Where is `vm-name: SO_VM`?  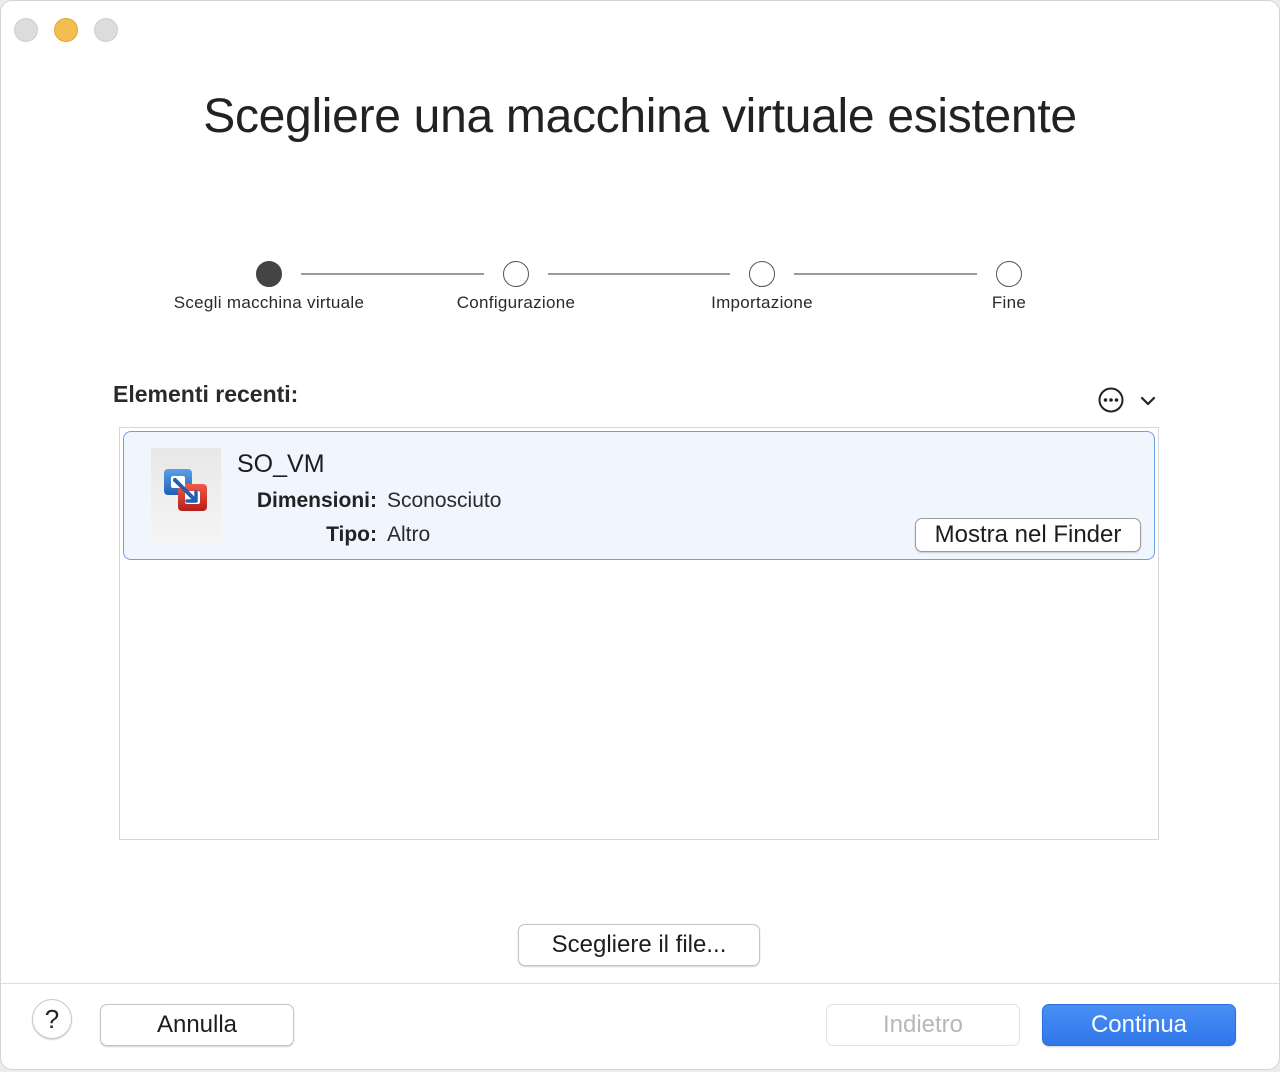 vm-name: SO_VM is located at coordinates (281, 464).